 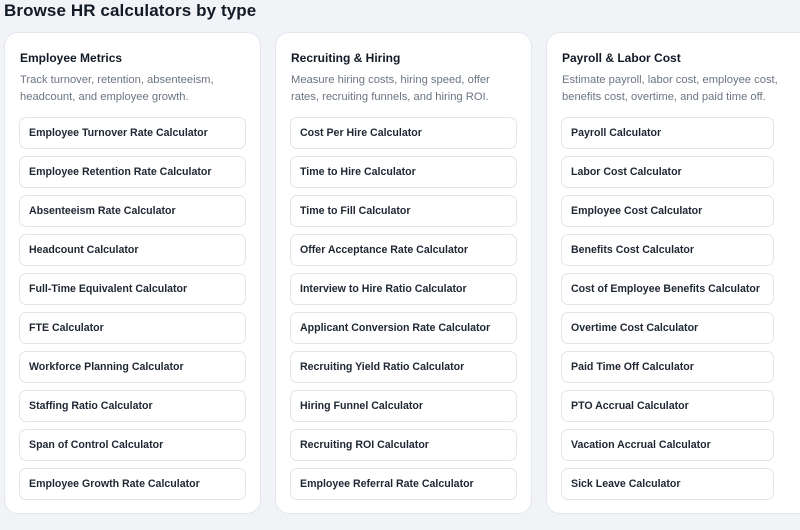 What do you see at coordinates (132, 367) in the screenshot?
I see `calculator-link: Workforce Planning Calculator` at bounding box center [132, 367].